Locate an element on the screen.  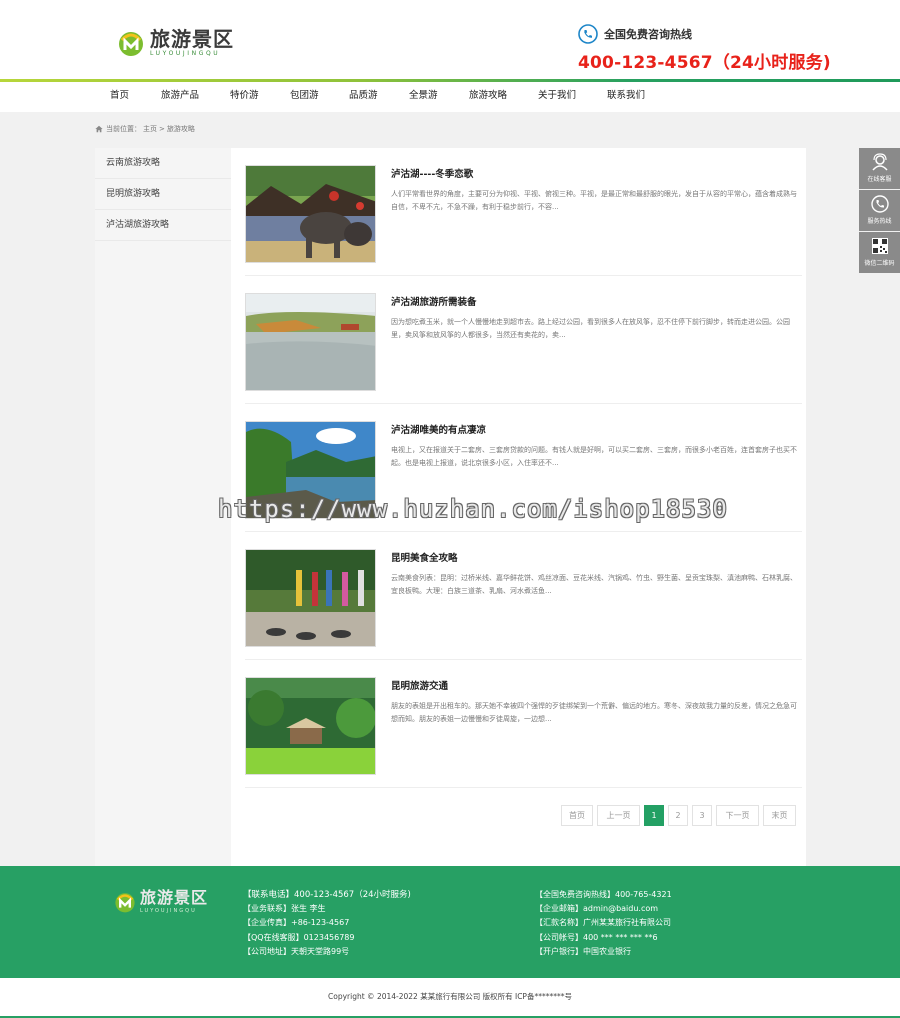
page-number-2: 2 is located at coordinates (678, 815).